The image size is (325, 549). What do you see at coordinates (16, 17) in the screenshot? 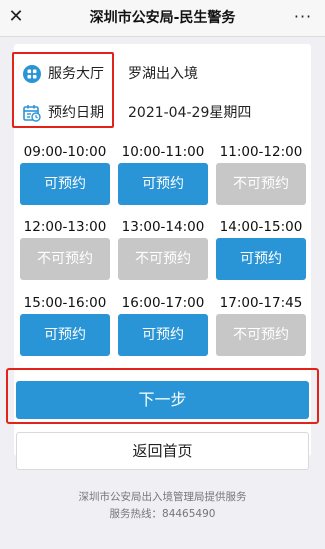
I see `close-icon: ✕` at bounding box center [16, 17].